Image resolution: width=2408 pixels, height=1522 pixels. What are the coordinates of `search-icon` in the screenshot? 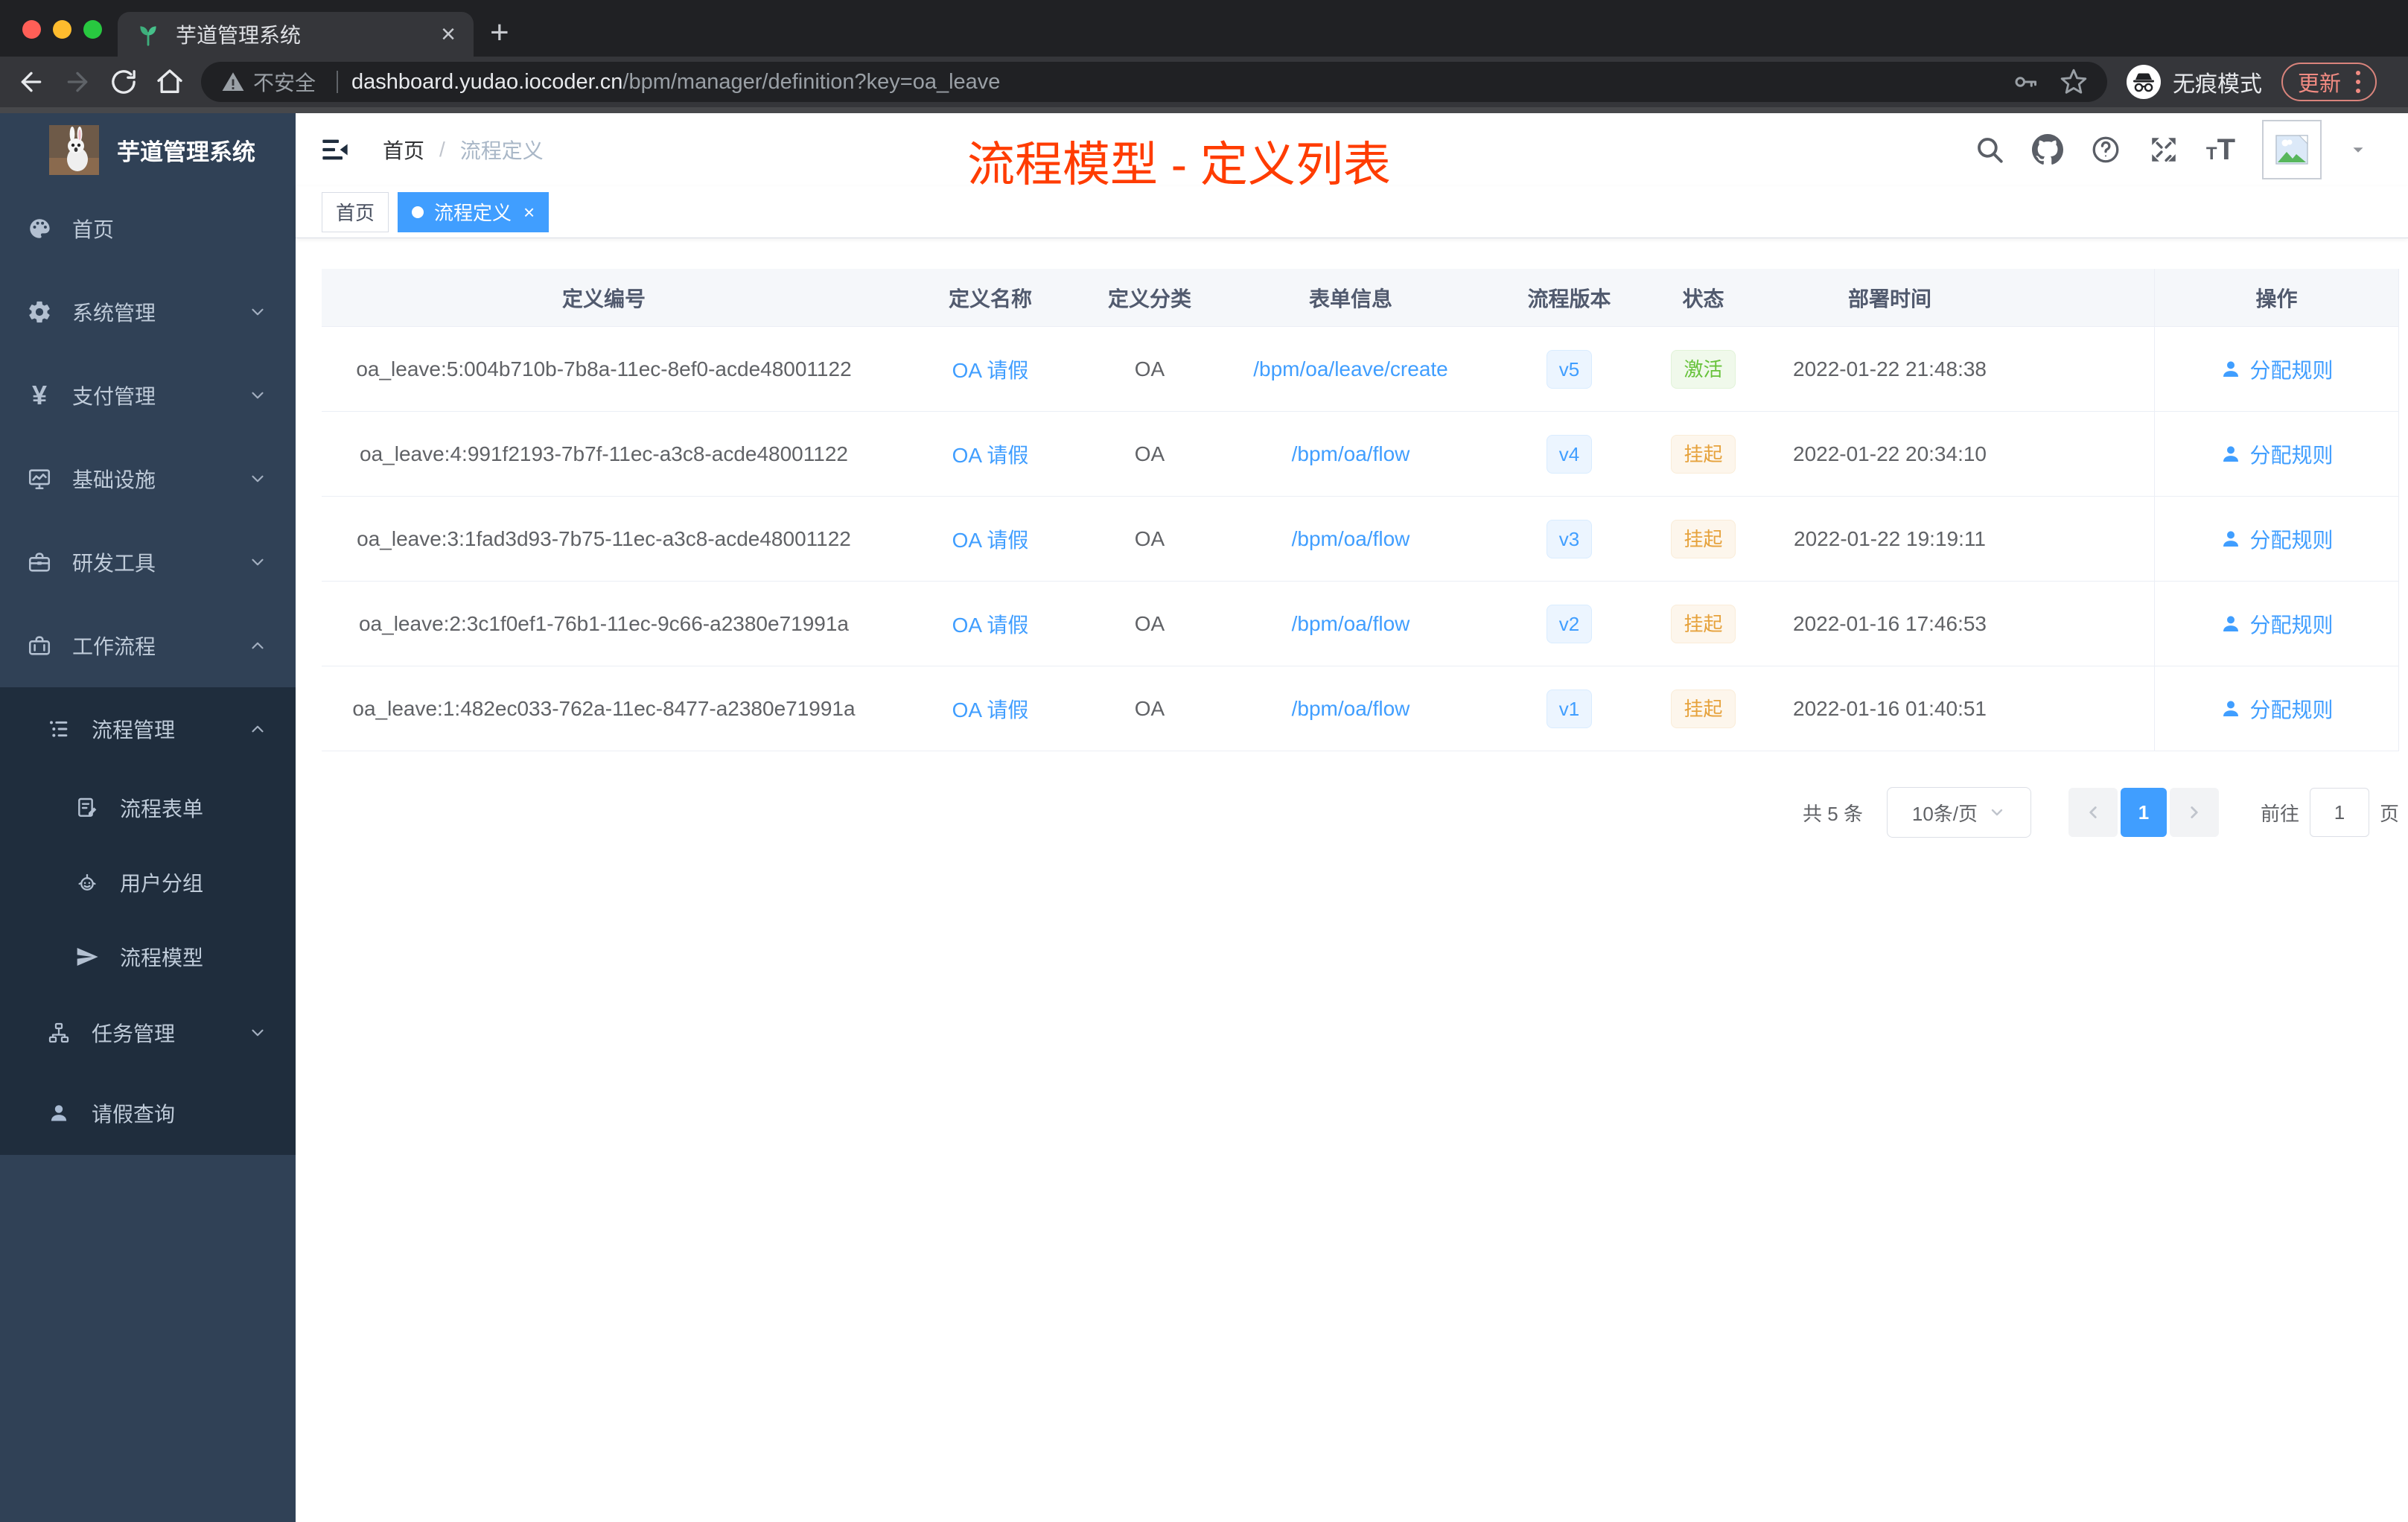 It's located at (1989, 149).